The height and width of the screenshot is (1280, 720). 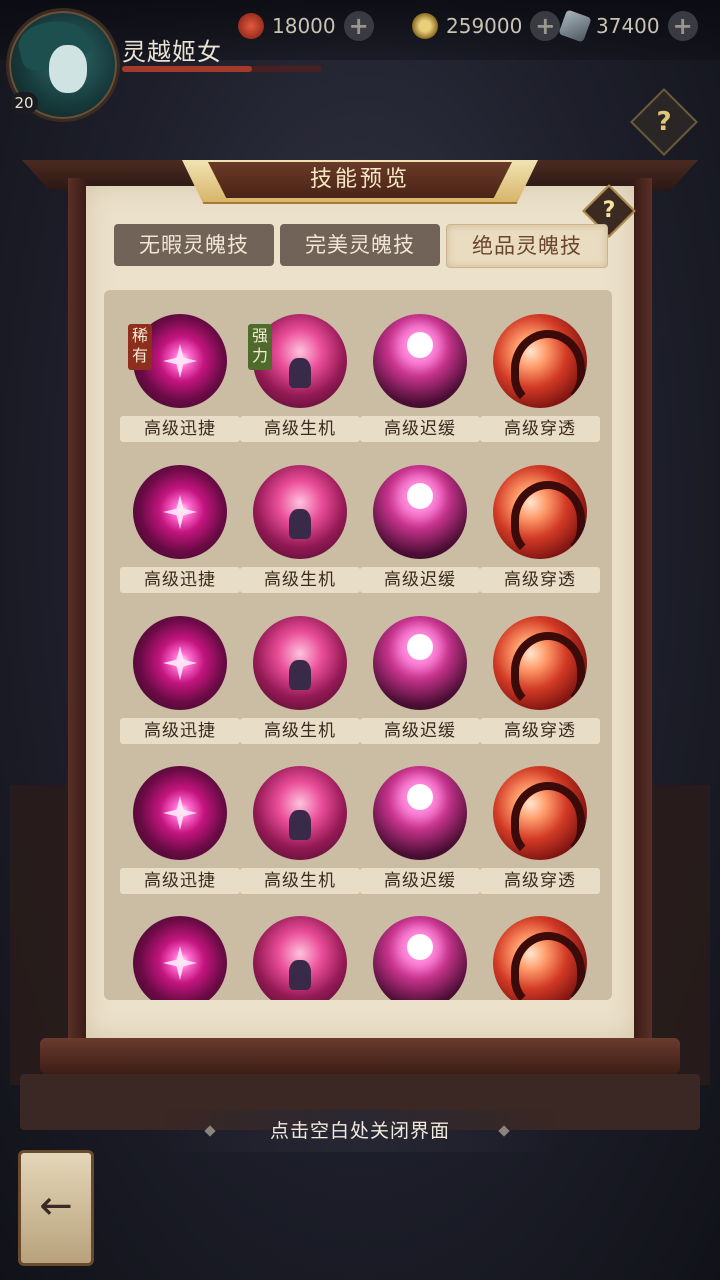 I want to click on resource-fan-value: 37400, so click(x=628, y=26).